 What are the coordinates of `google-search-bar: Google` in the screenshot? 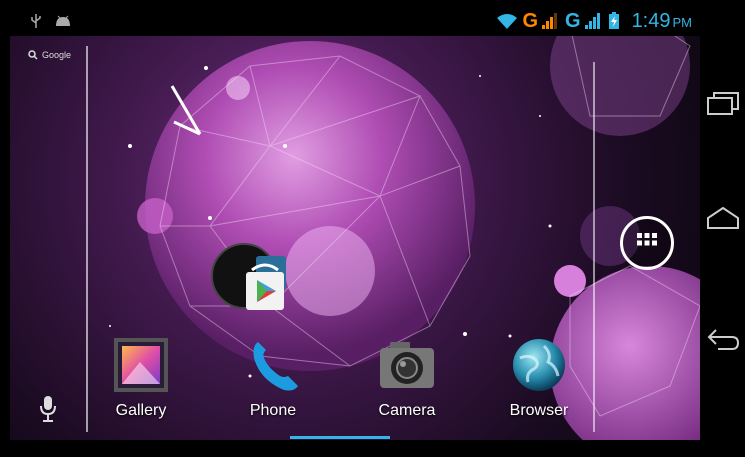 It's located at (49, 55).